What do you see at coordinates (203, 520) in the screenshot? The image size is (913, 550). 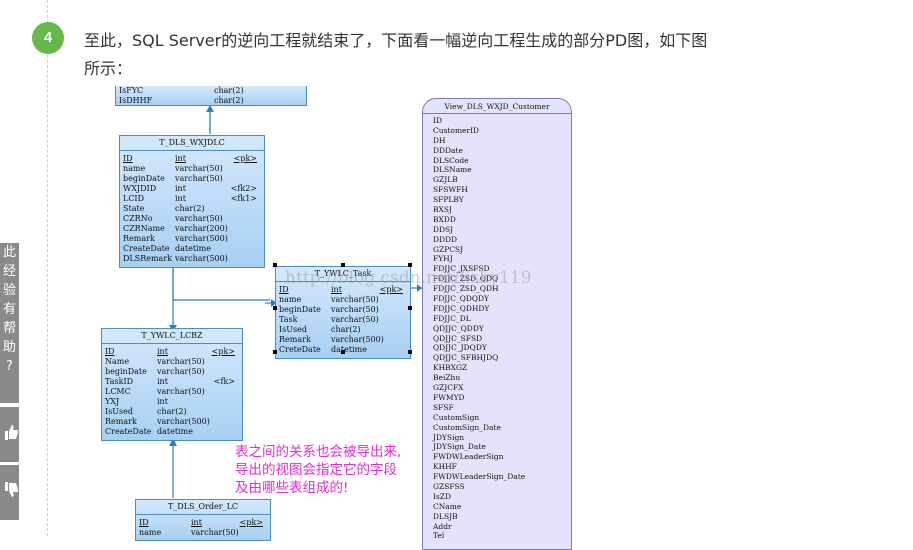 I see `table-t-dls-order-lc: T_DLS_Order_LC ID int <pk> name varchar(50)` at bounding box center [203, 520].